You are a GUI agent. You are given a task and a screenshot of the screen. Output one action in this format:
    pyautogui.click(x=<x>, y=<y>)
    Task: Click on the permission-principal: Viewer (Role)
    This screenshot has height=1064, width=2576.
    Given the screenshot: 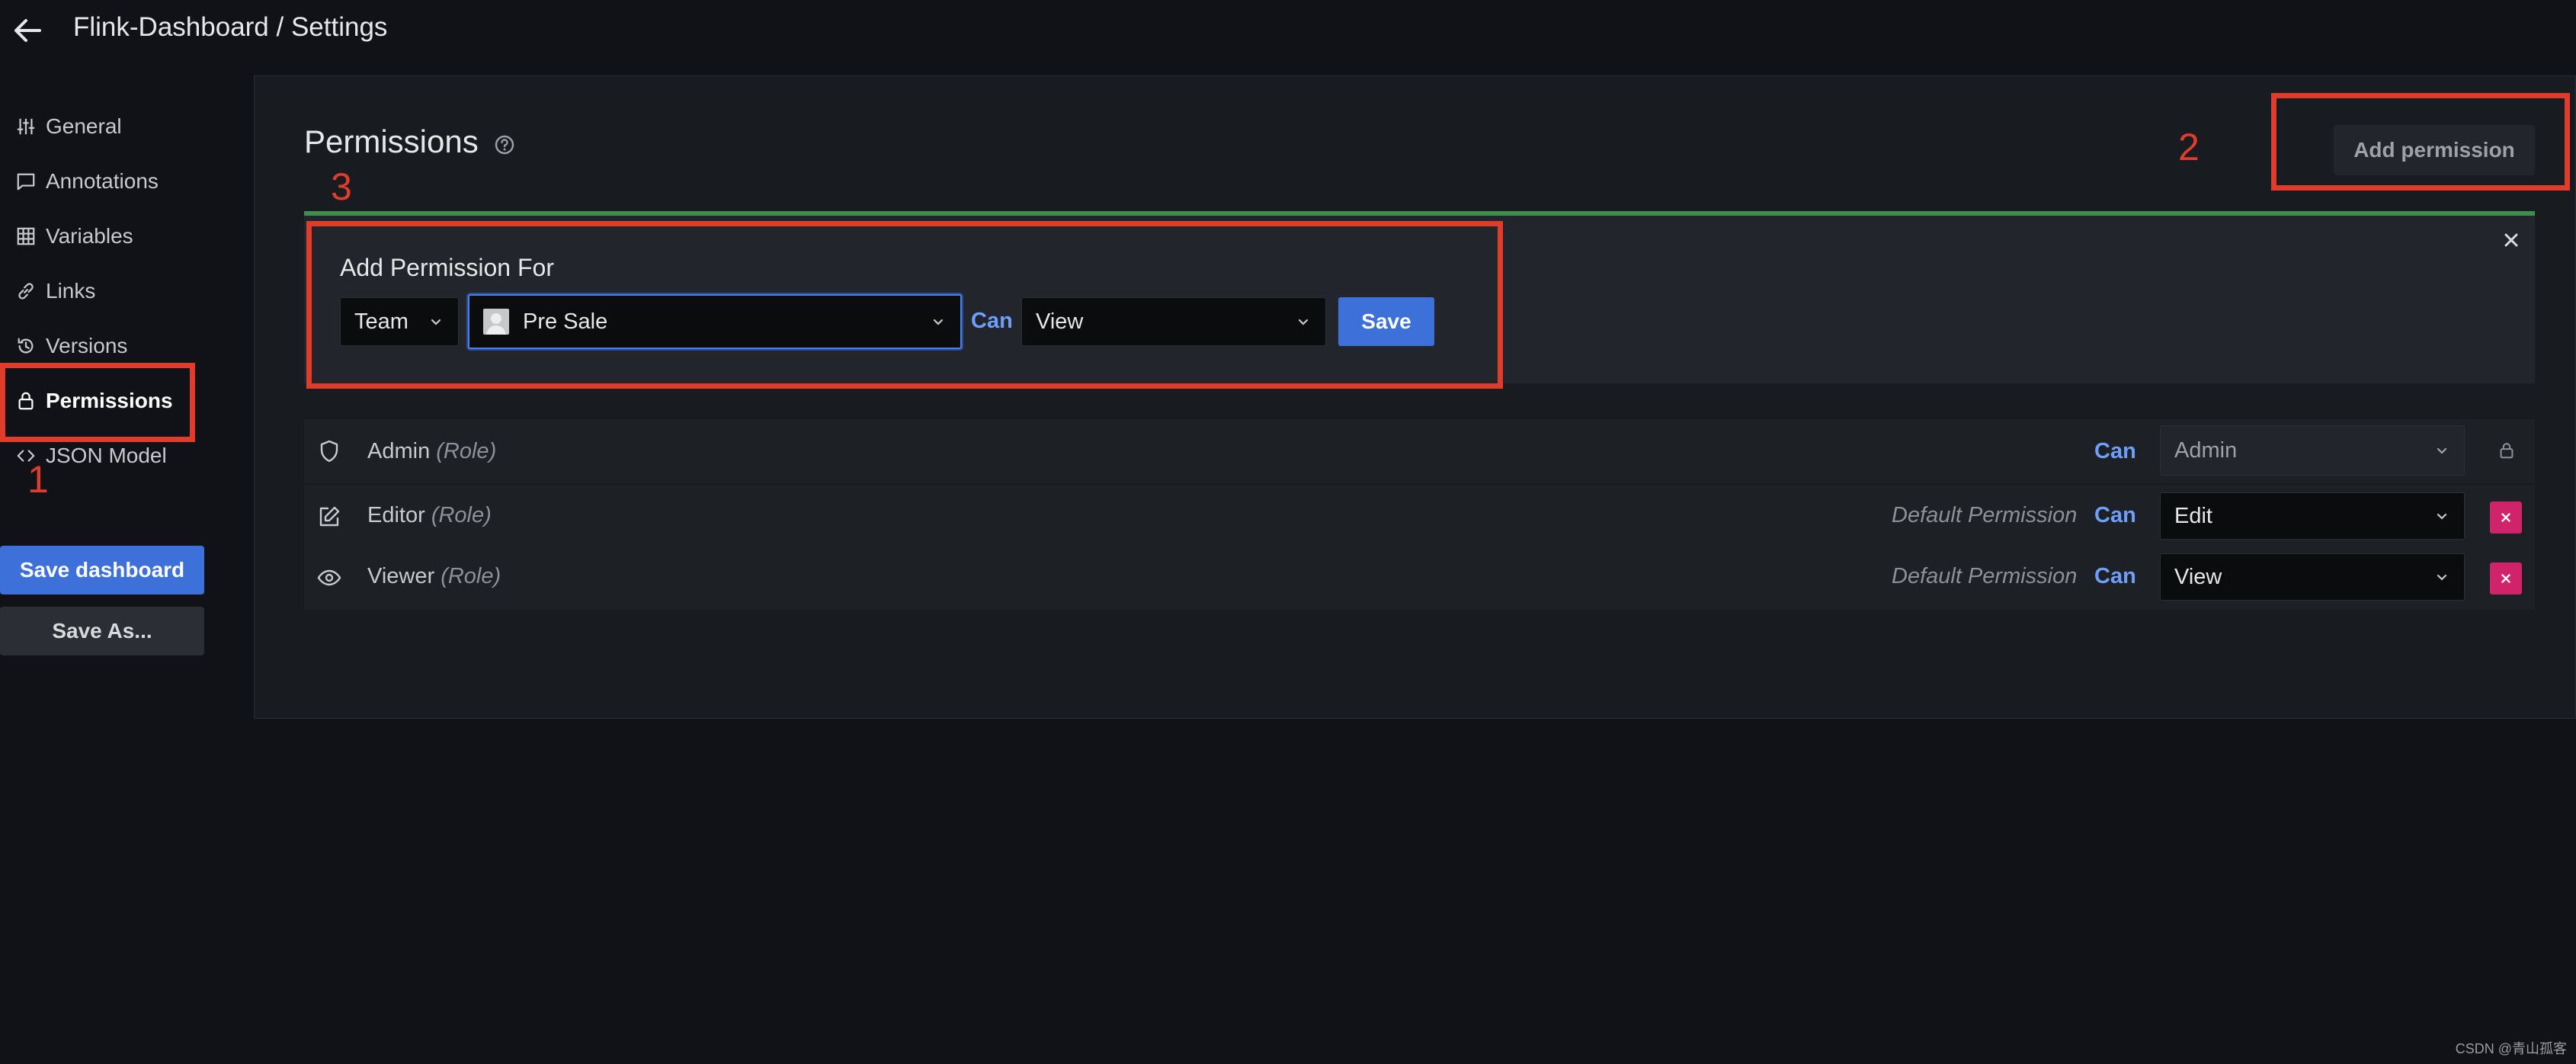 What is the action you would take?
    pyautogui.click(x=434, y=576)
    